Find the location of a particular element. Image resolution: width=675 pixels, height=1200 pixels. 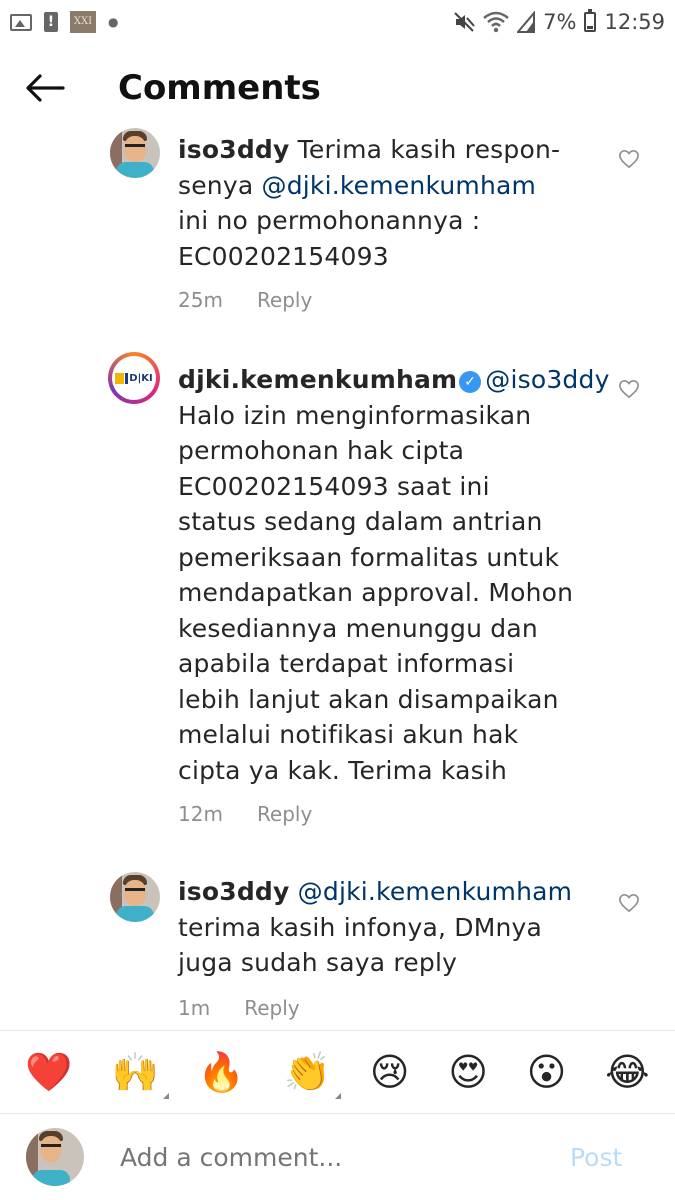

comment-text: apabila terdapat informasi is located at coordinates (346, 663).